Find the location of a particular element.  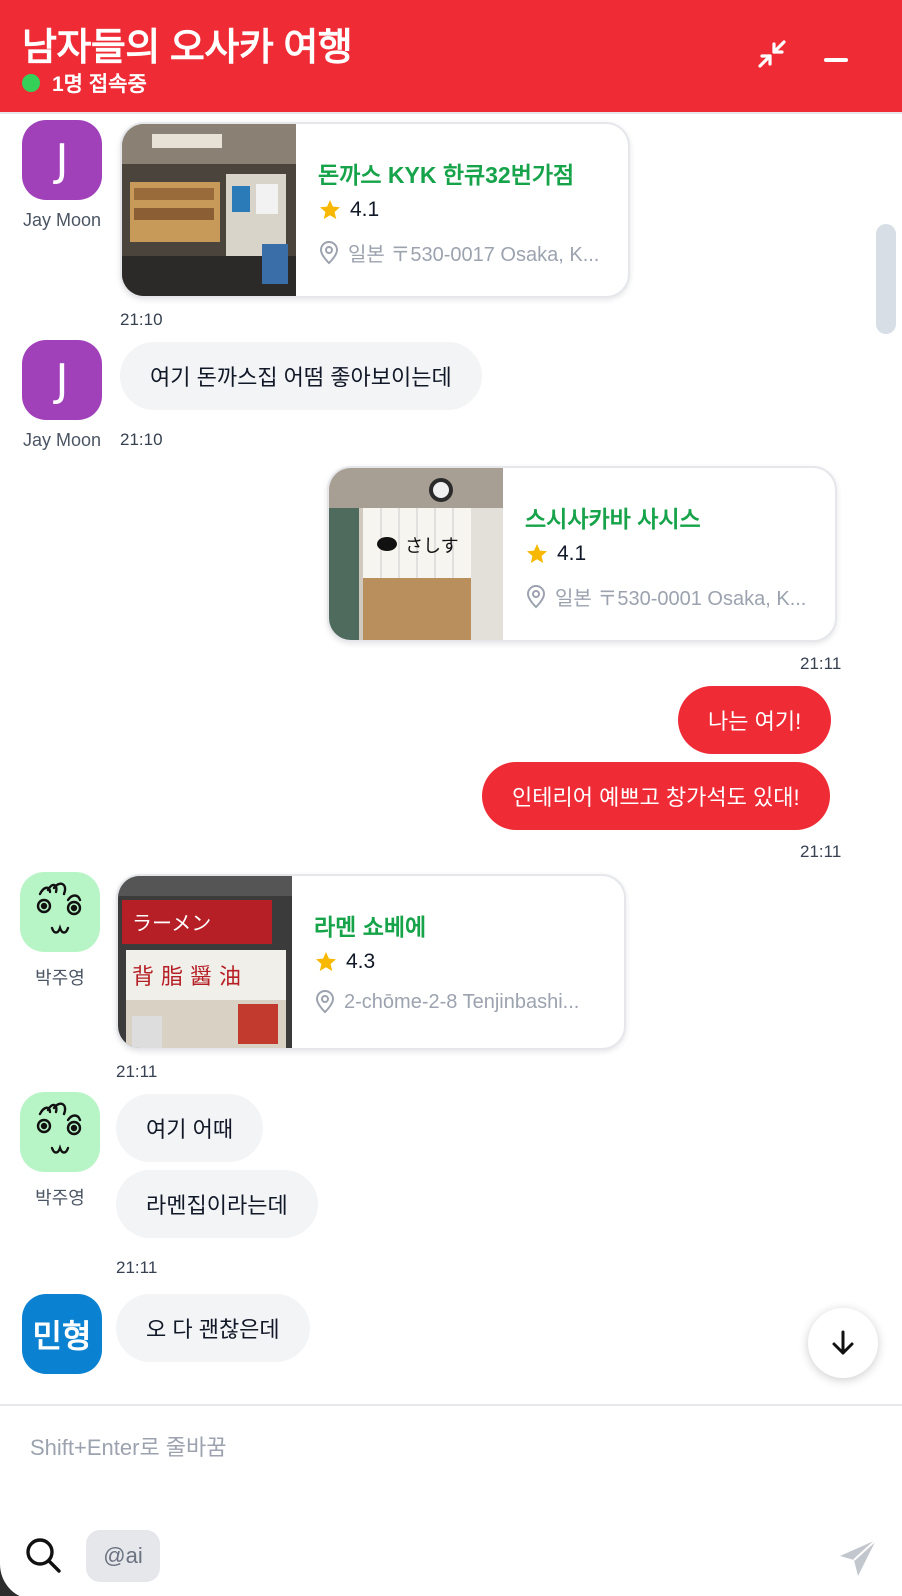

online-status: 1명 접속중 is located at coordinates (84, 83).